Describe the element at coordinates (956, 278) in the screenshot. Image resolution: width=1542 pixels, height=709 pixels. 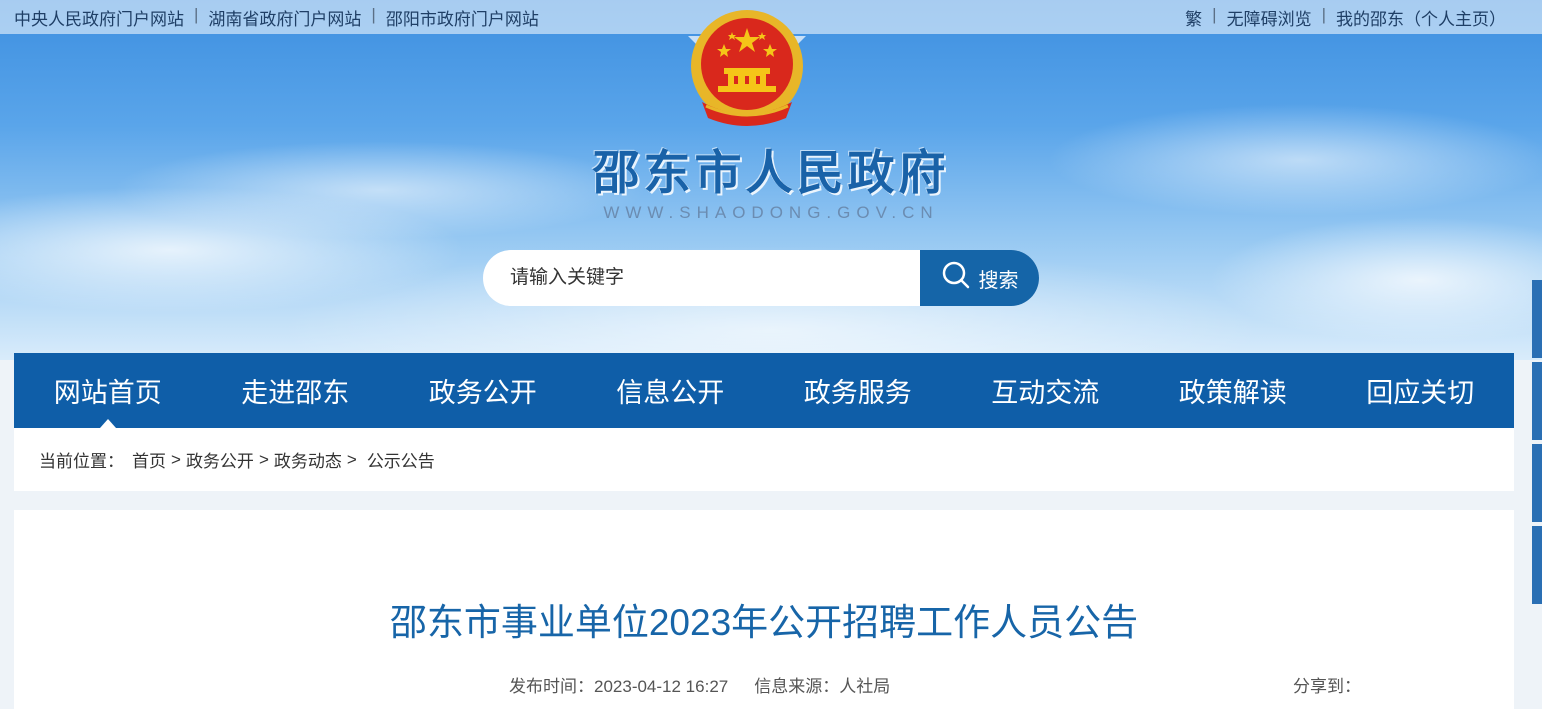
I see `search-icon` at that location.